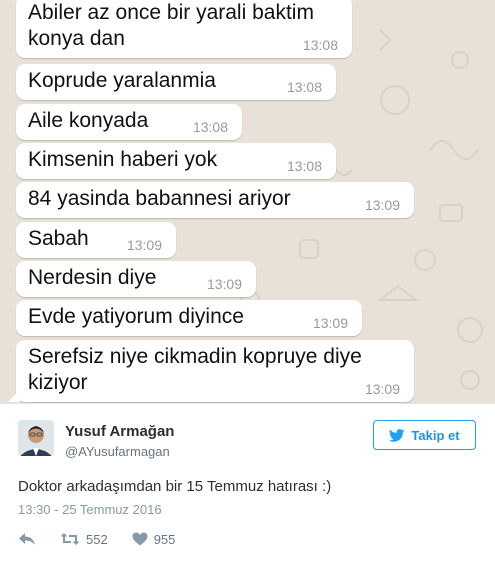 Image resolution: width=495 pixels, height=562 pixels. I want to click on chat-message: Kimsenin haberi yok 13:08, so click(176, 161).